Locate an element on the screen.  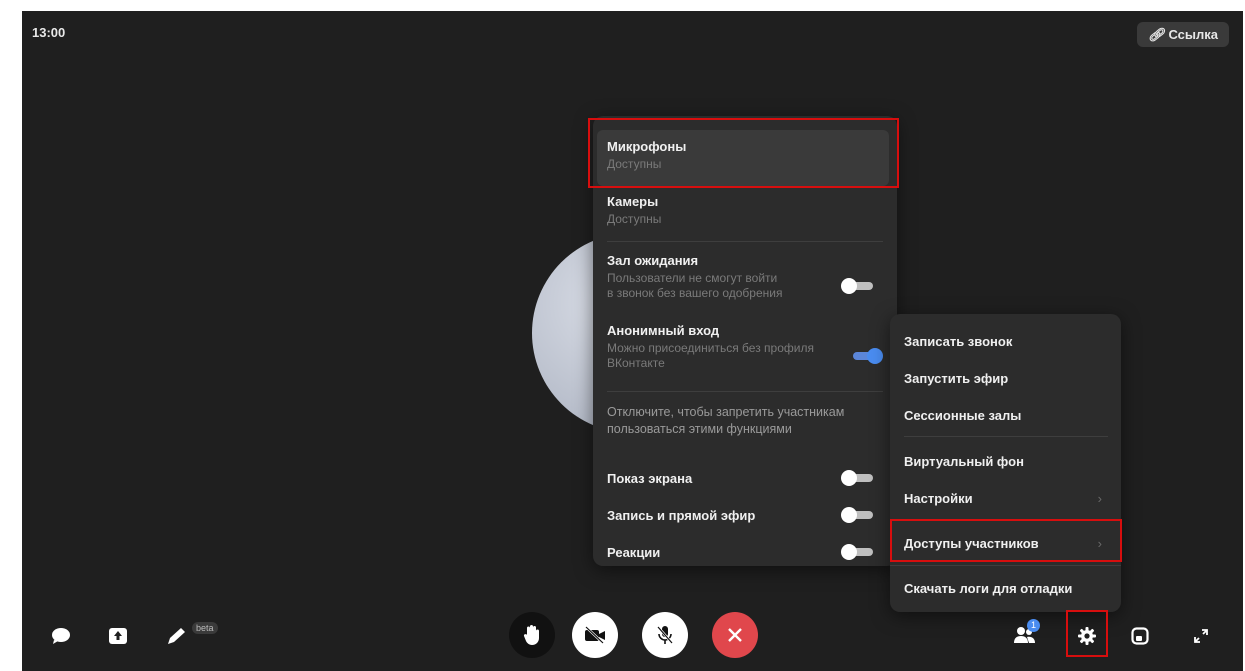
raise-hand-icon is located at coordinates (531, 635).